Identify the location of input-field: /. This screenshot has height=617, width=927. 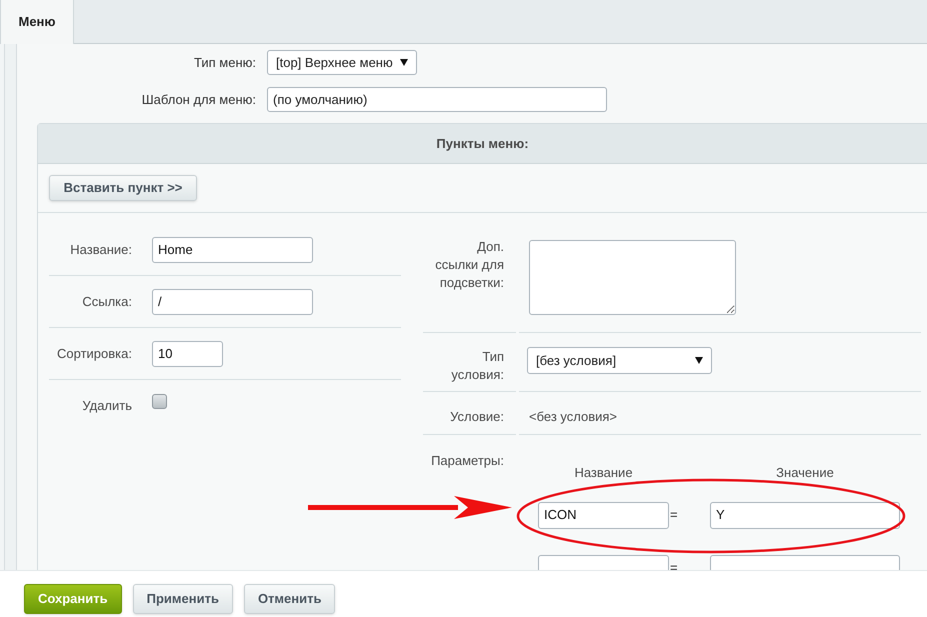
(232, 302).